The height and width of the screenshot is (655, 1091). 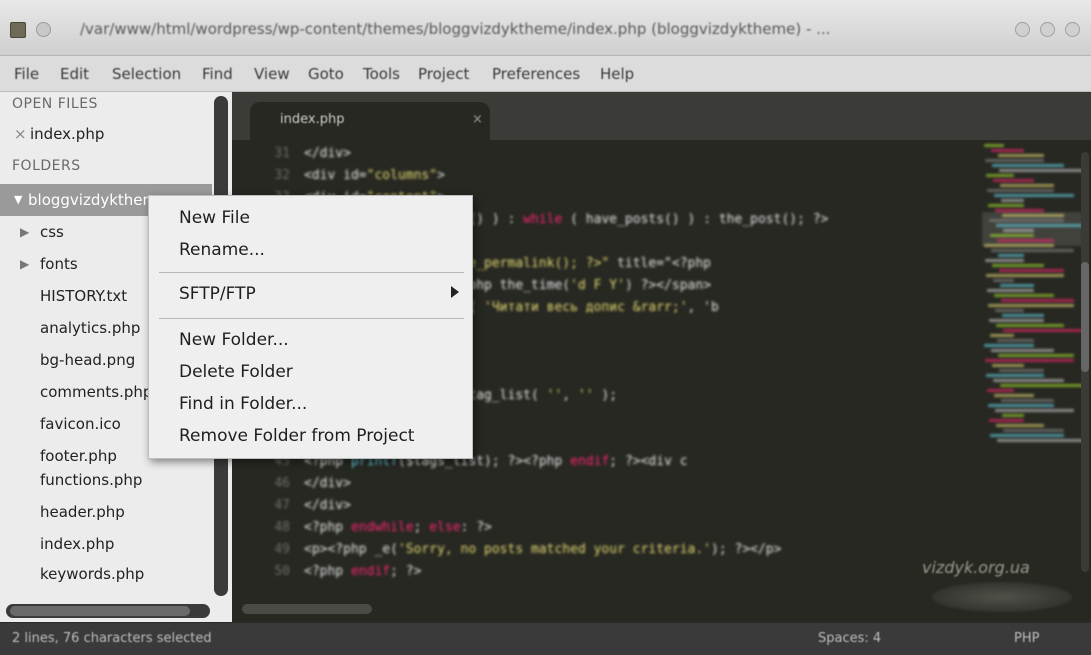 I want to click on window-menu-icon, so click(x=43, y=29).